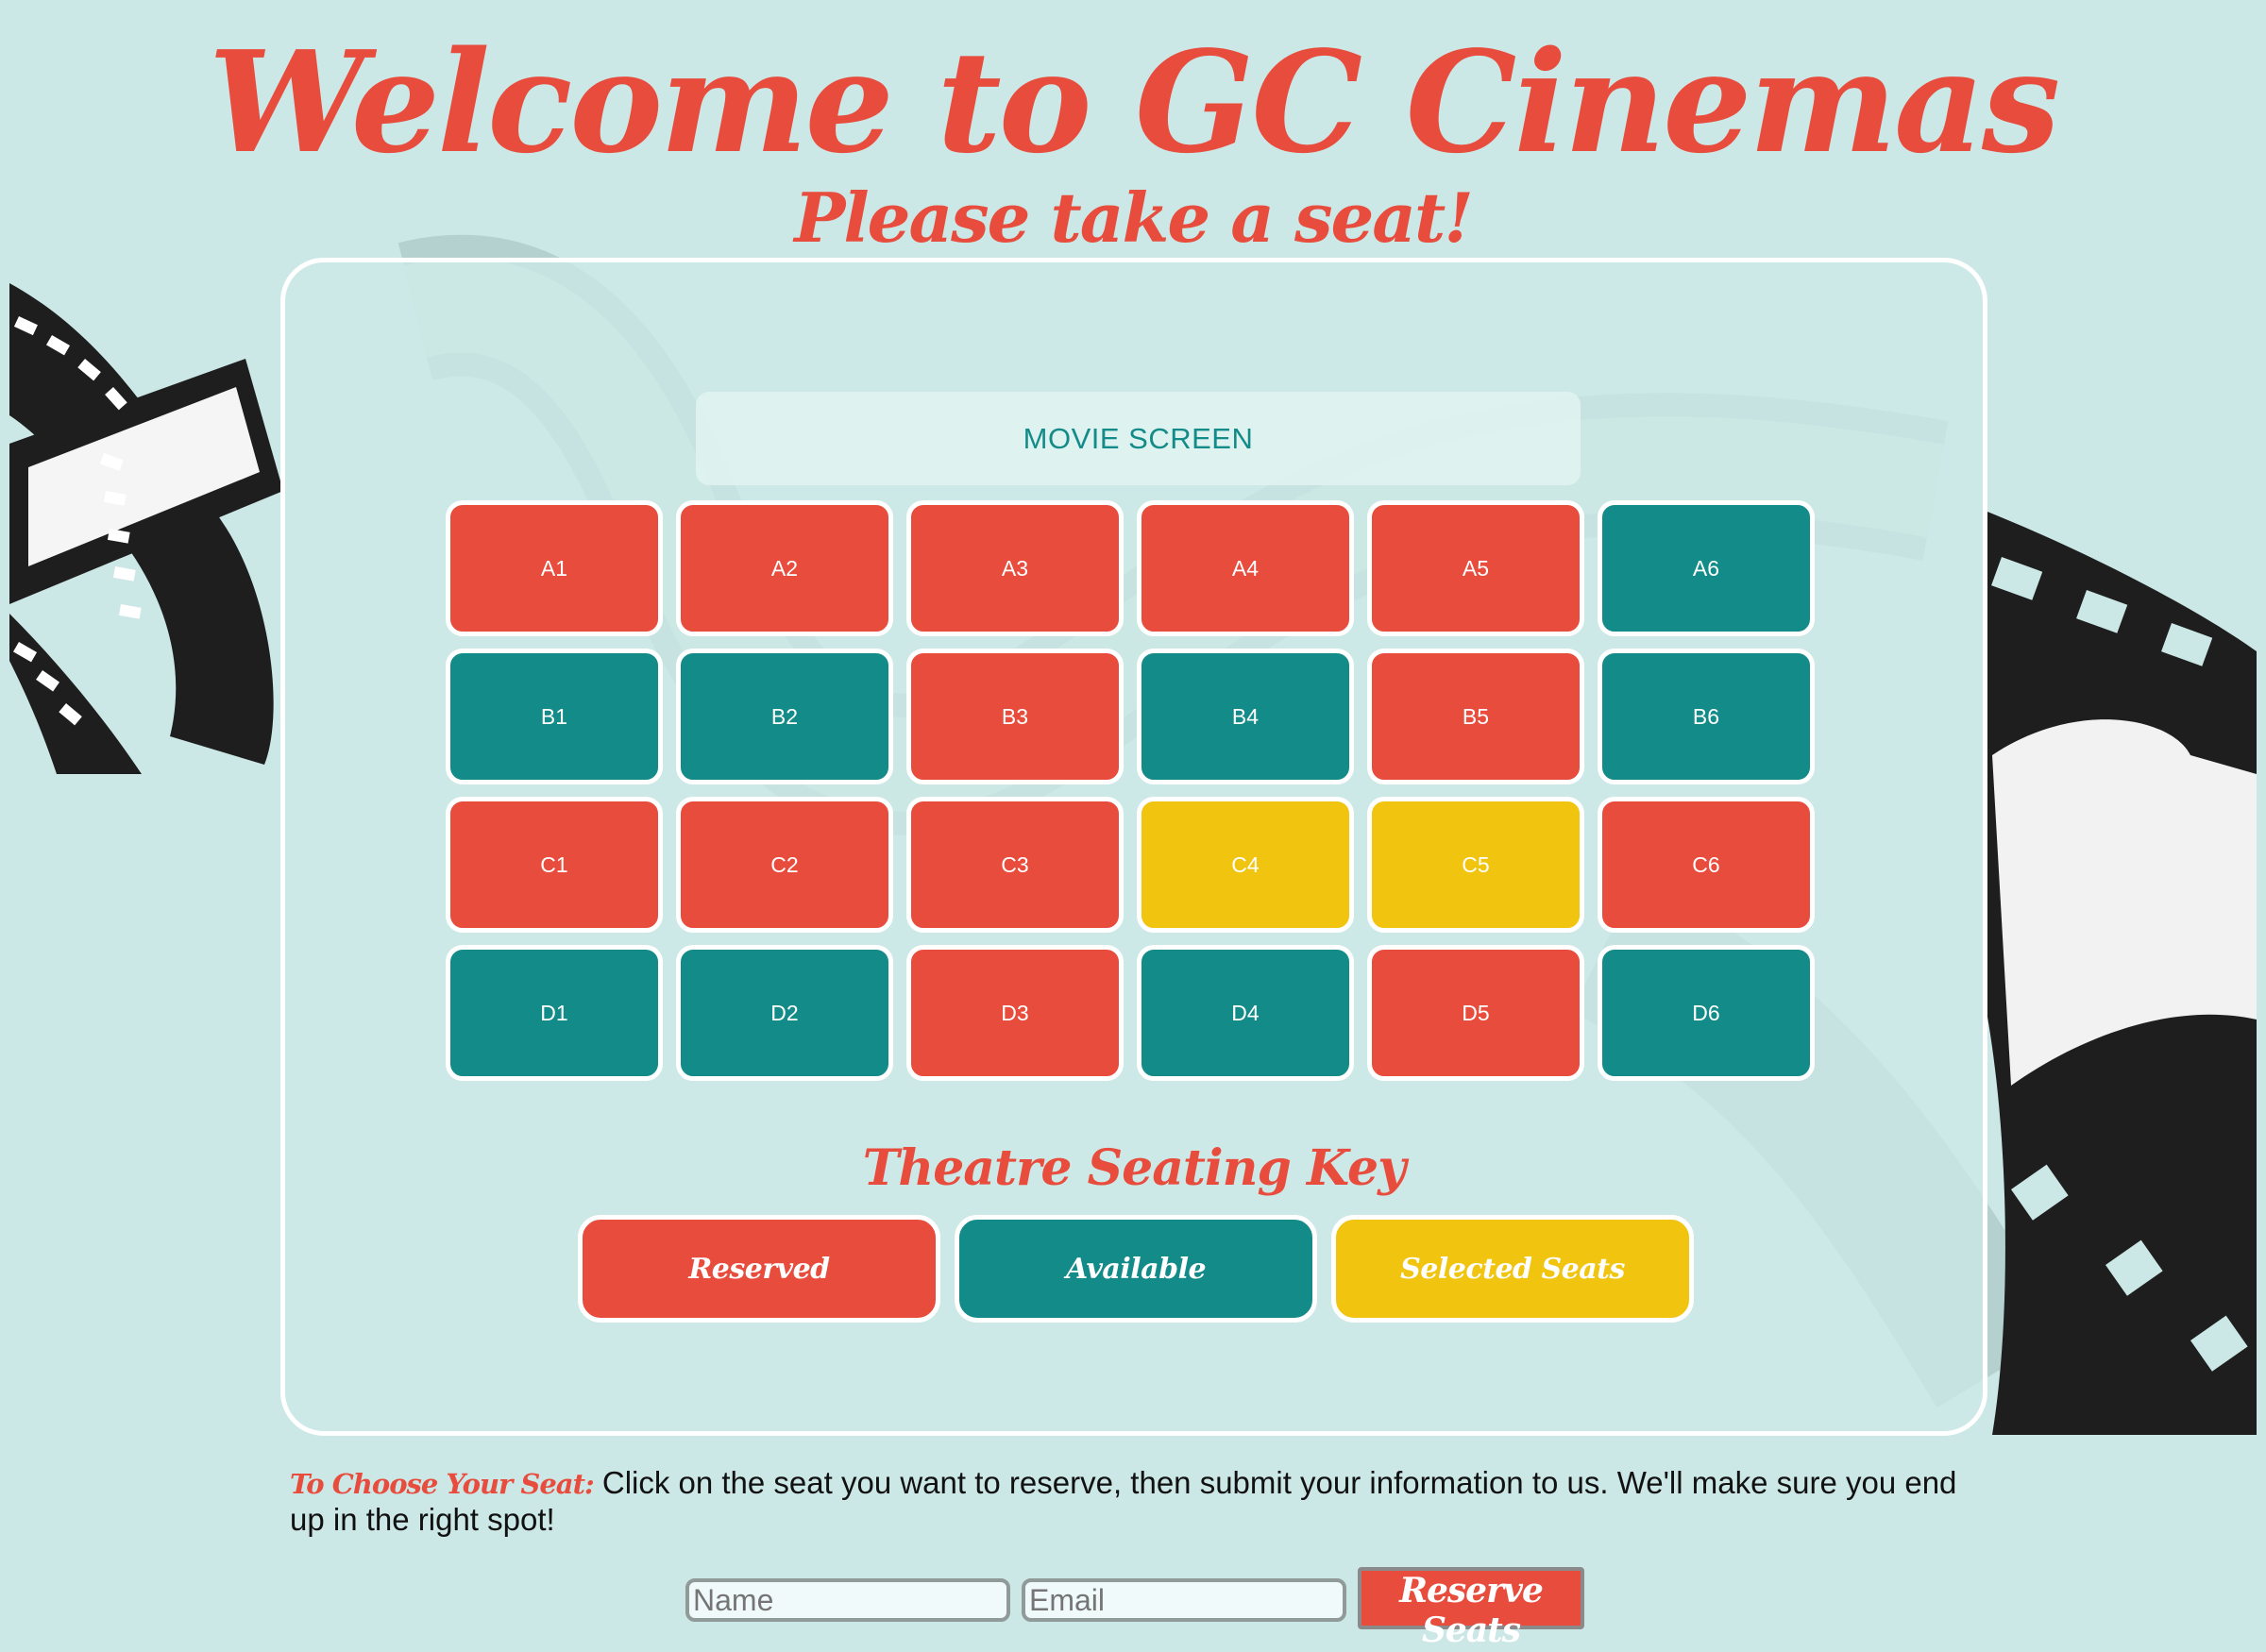 The width and height of the screenshot is (2266, 1652). Describe the element at coordinates (759, 1269) in the screenshot. I see `key-reserved: Reserved` at that location.